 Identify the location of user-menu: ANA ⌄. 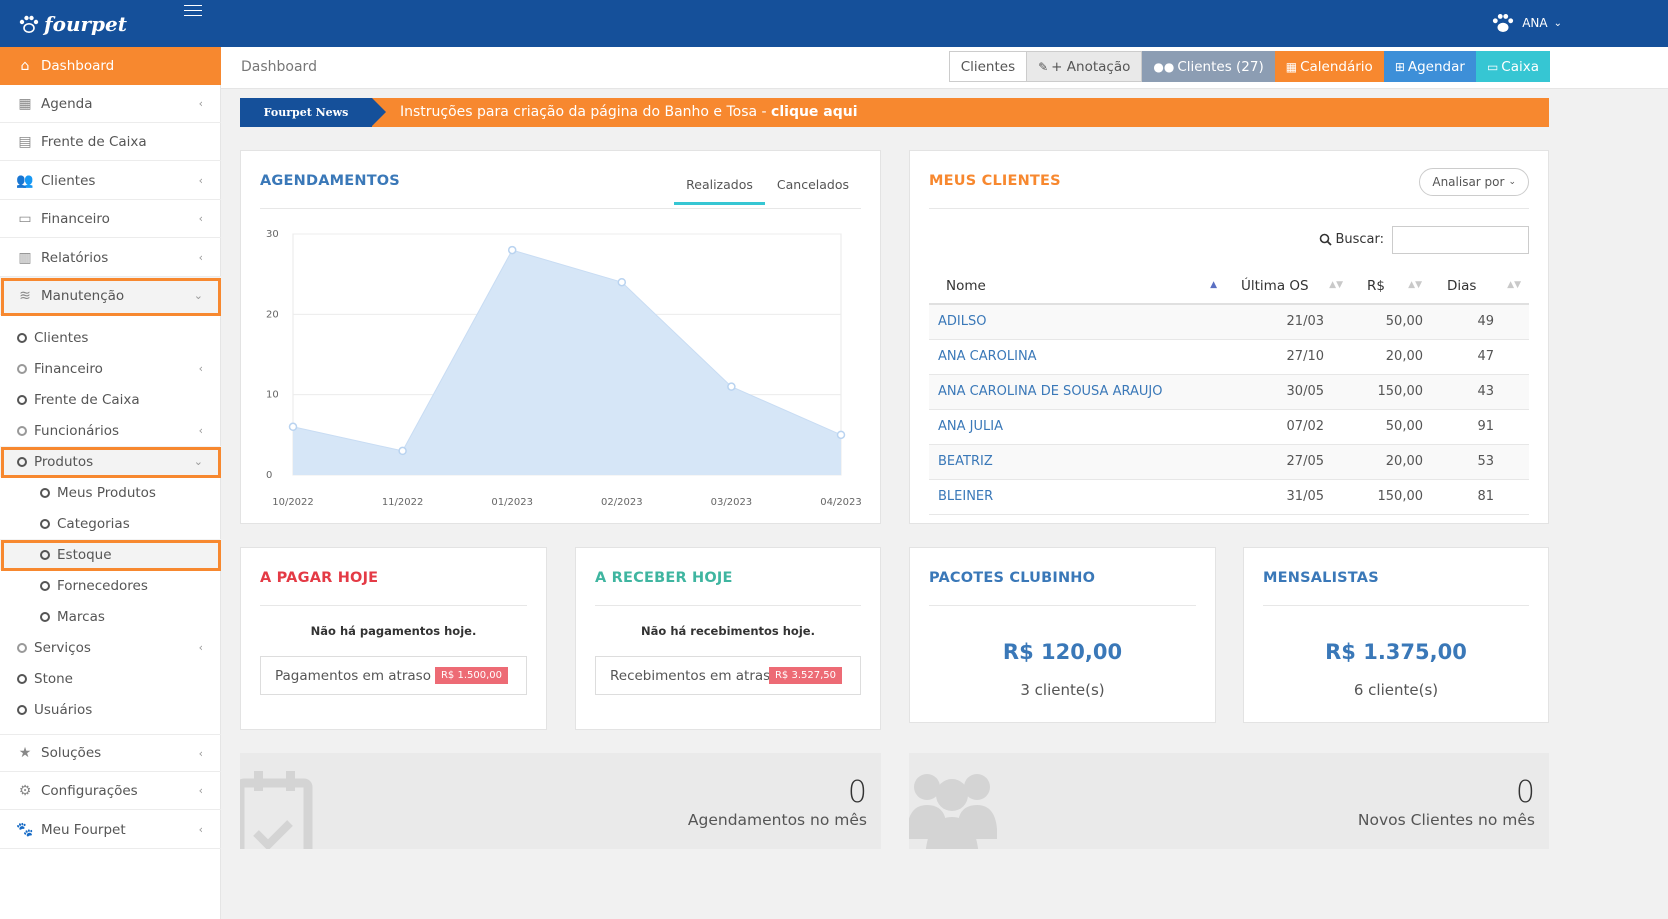
(1526, 23).